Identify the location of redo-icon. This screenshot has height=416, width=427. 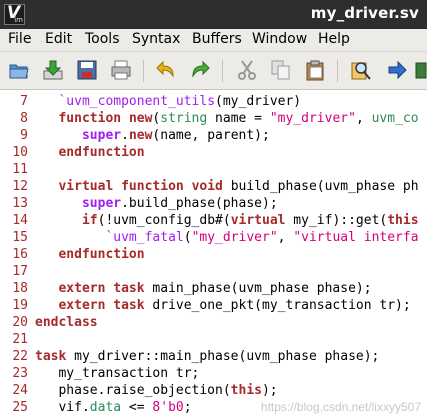
(199, 70).